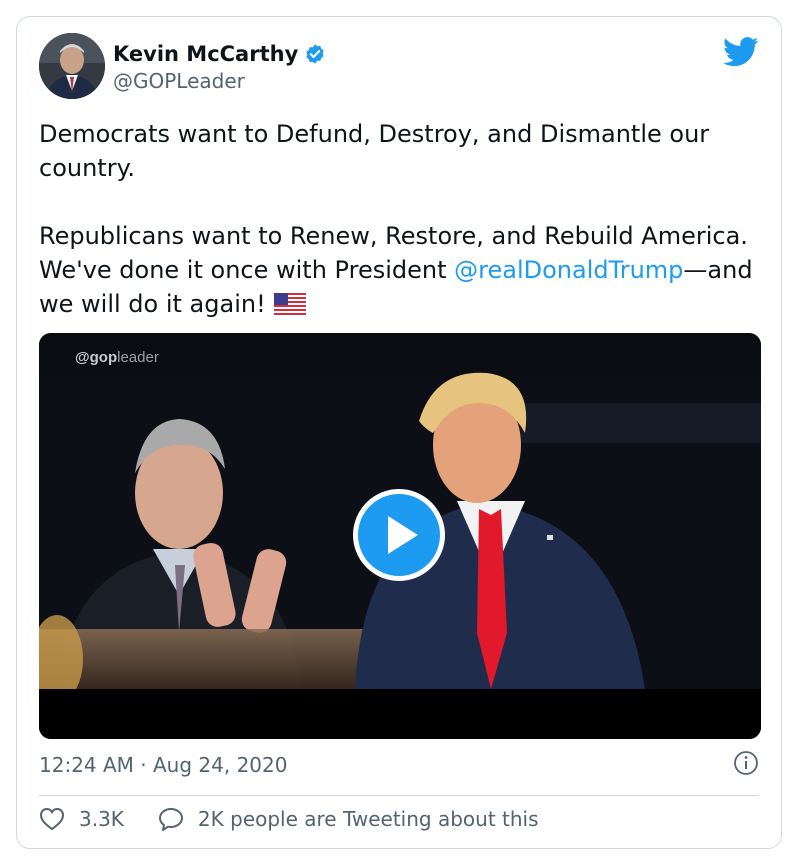  I want to click on like-count: 3.3K, so click(101, 819).